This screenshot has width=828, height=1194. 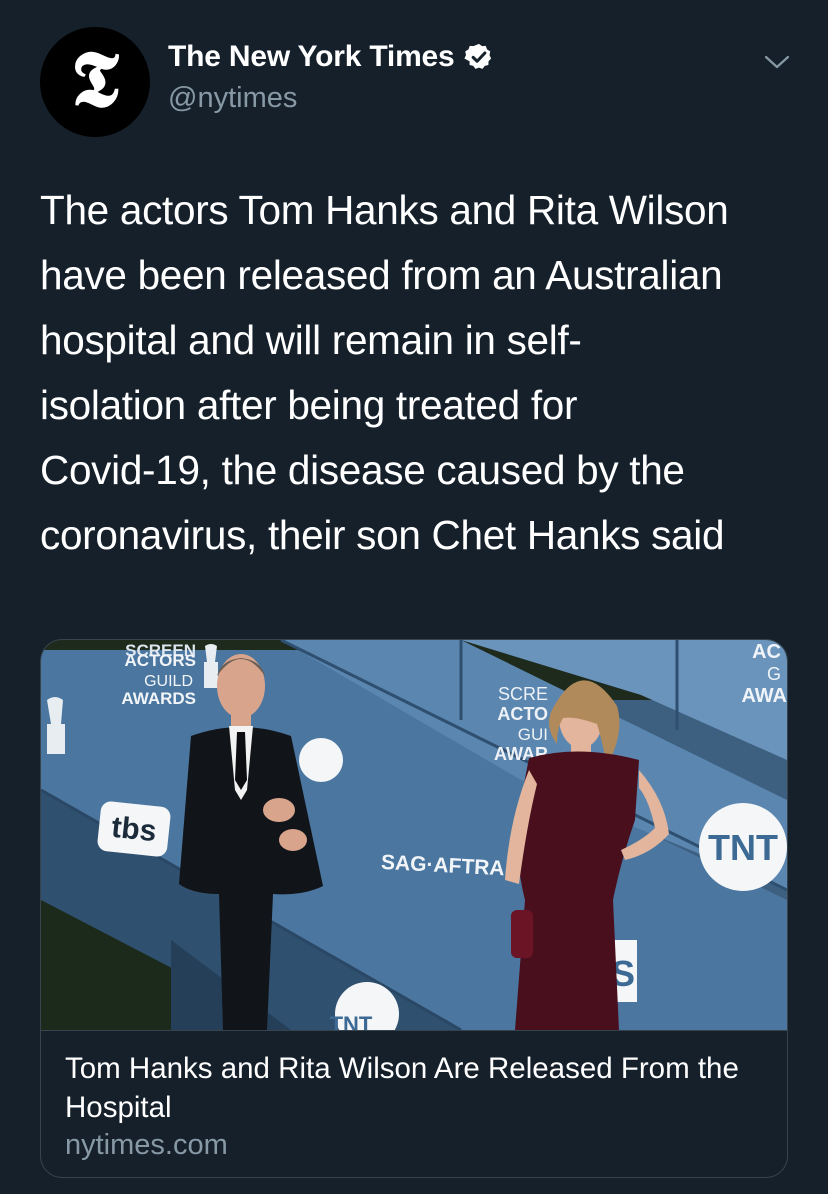 I want to click on tweet-text-line: isolation after being treated for, so click(x=309, y=405).